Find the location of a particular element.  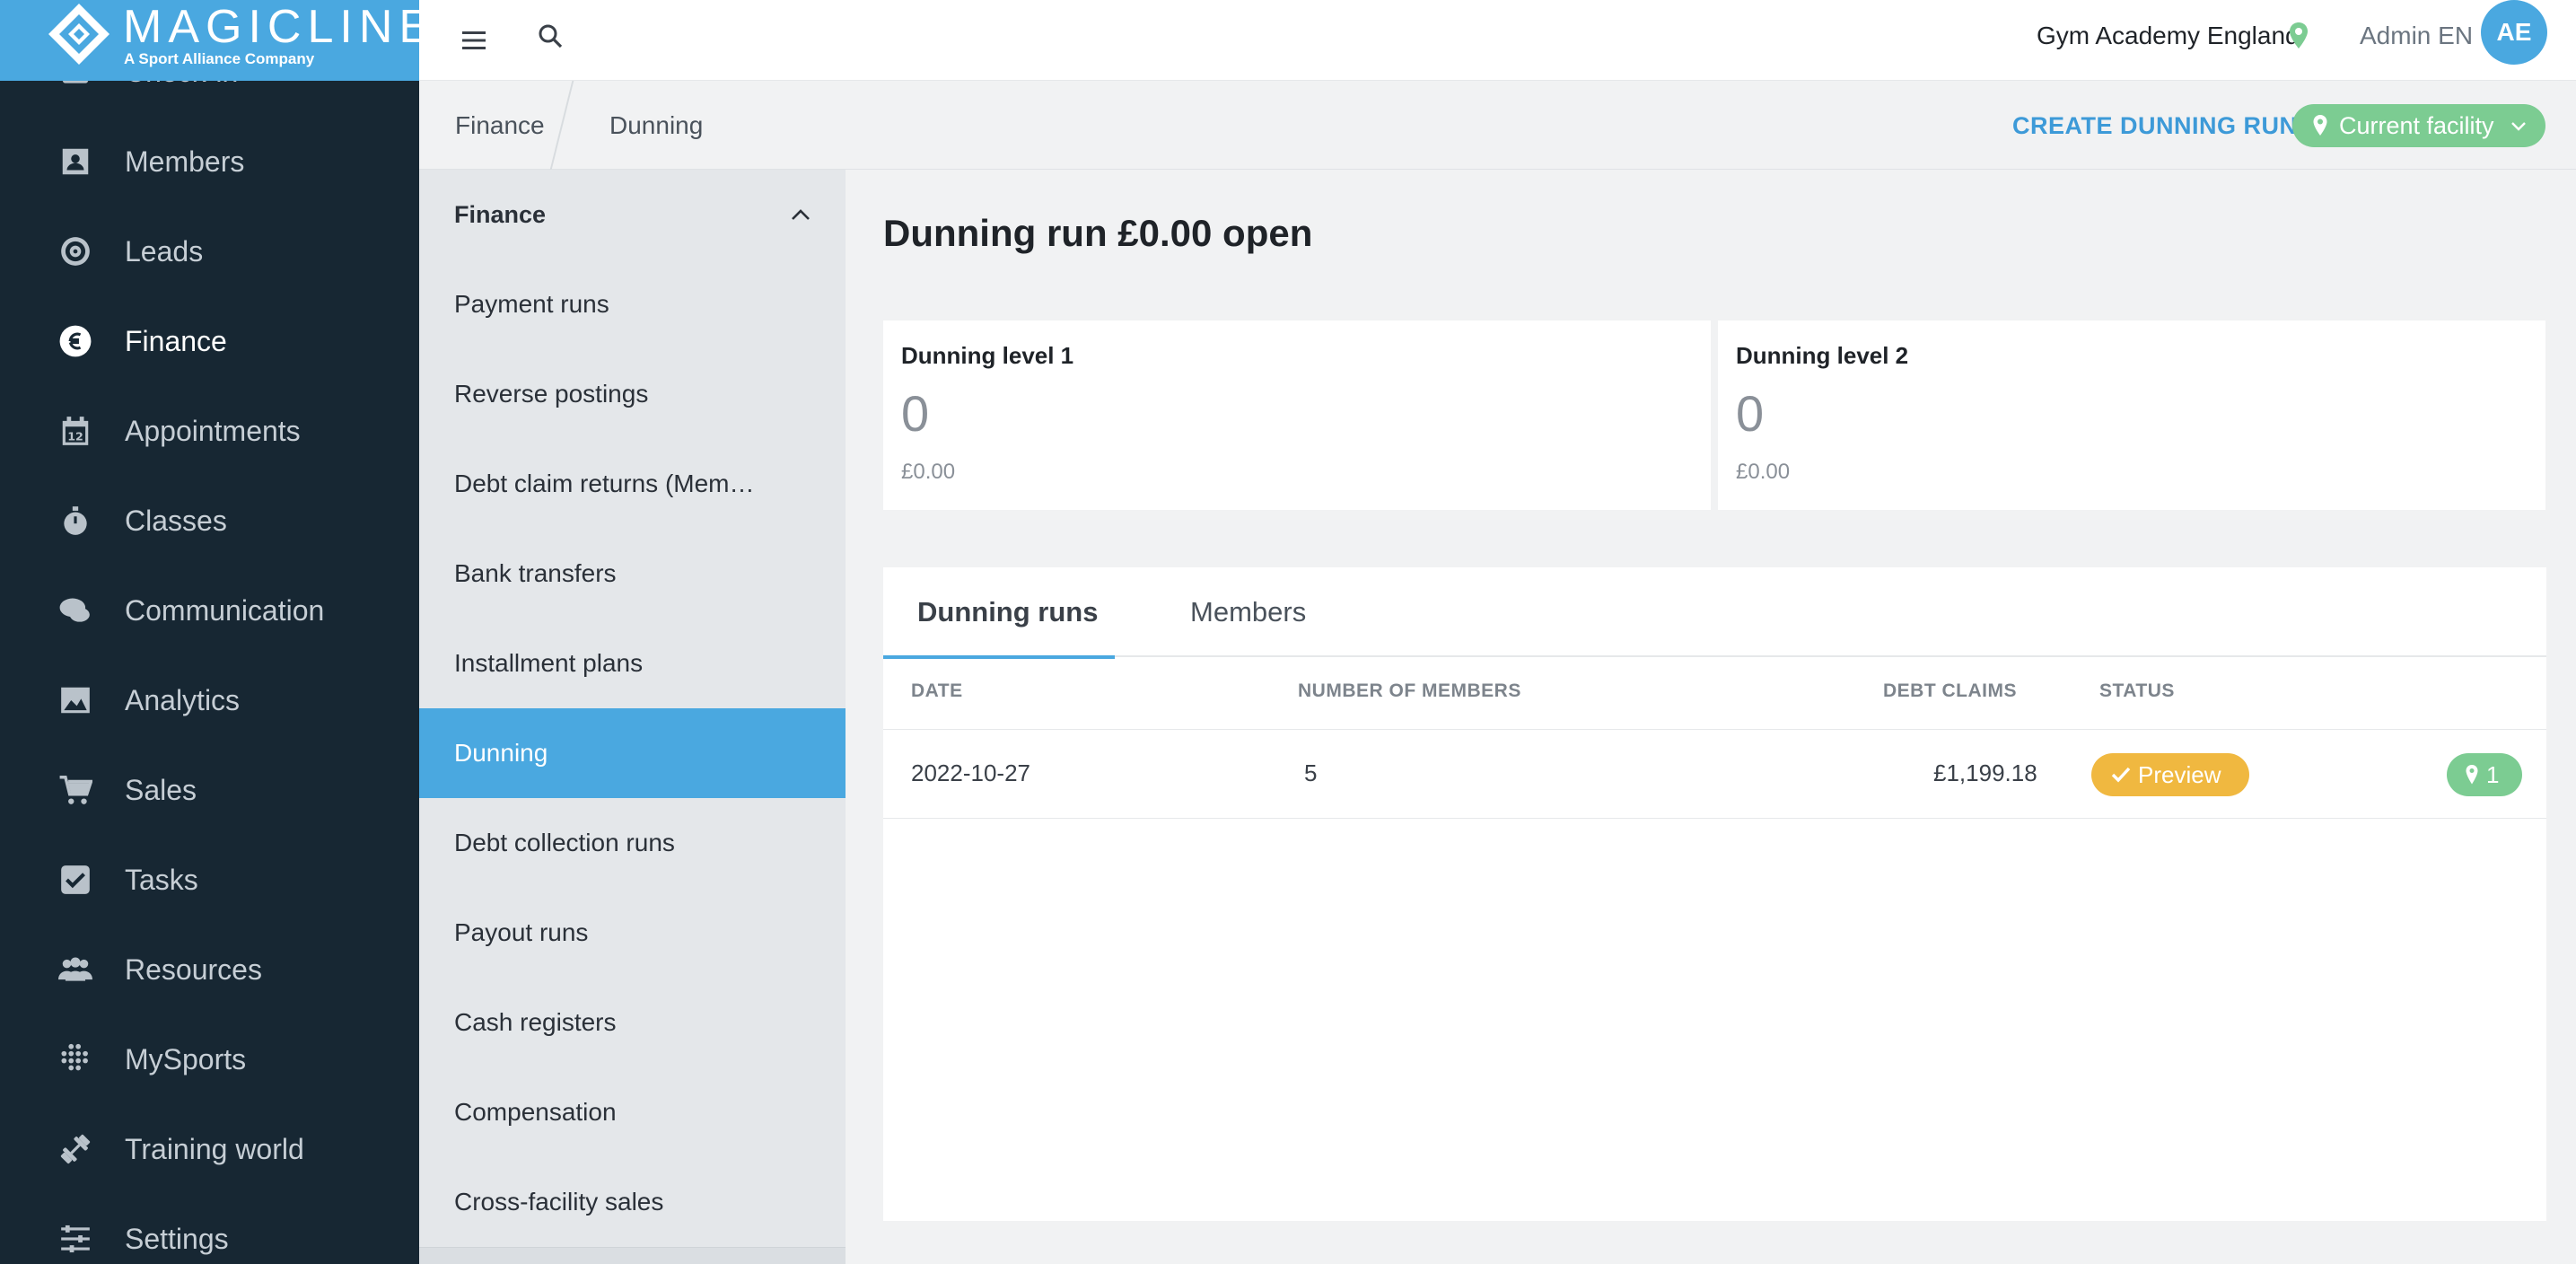

subnav-divider is located at coordinates (632, 1255).